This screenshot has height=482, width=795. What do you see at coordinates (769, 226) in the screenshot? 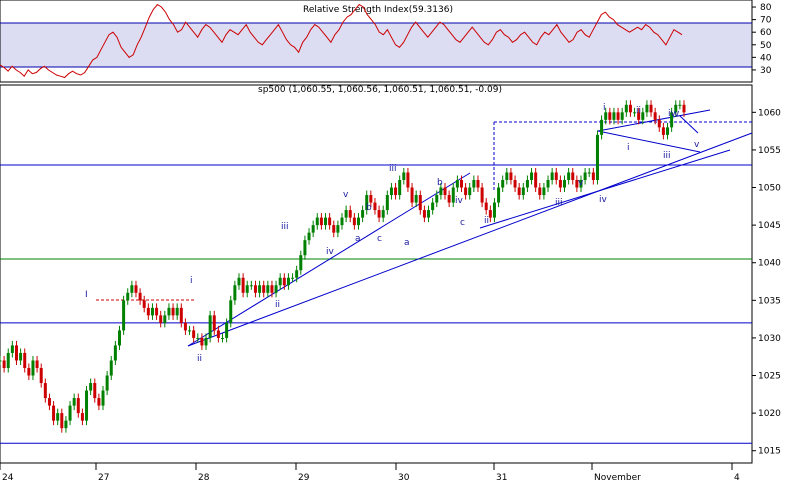
I see `price-tick-label: 1045` at bounding box center [769, 226].